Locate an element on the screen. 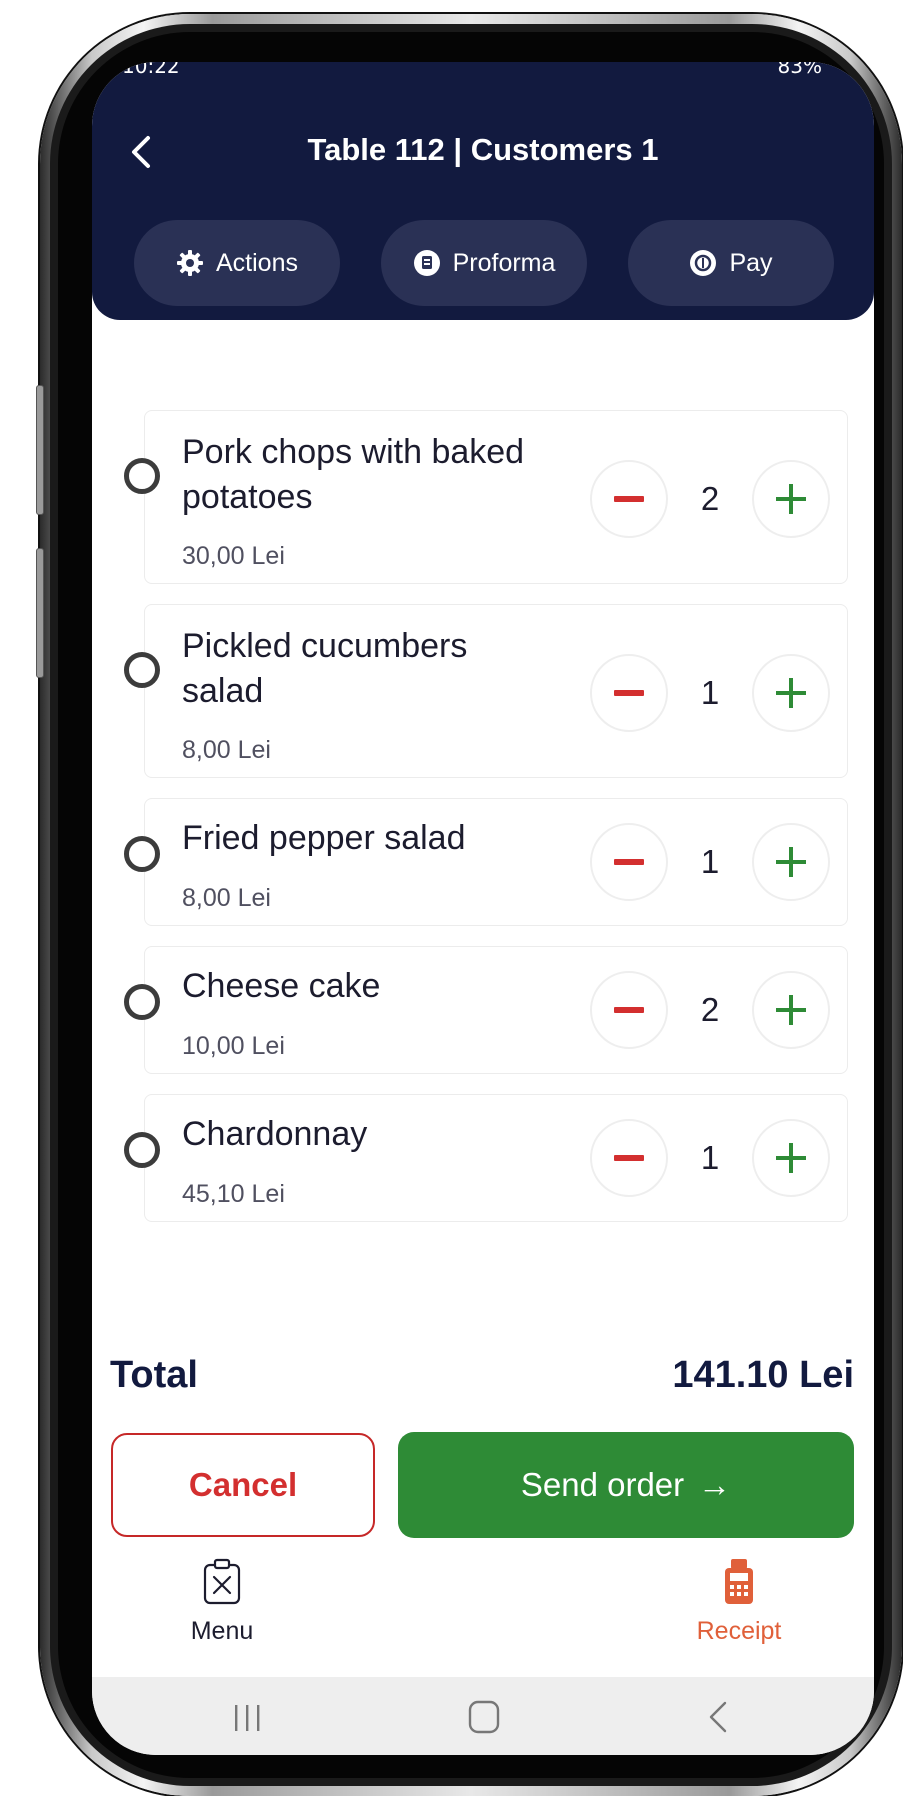 The width and height of the screenshot is (903, 1796). proforma-button: Proforma is located at coordinates (484, 263).